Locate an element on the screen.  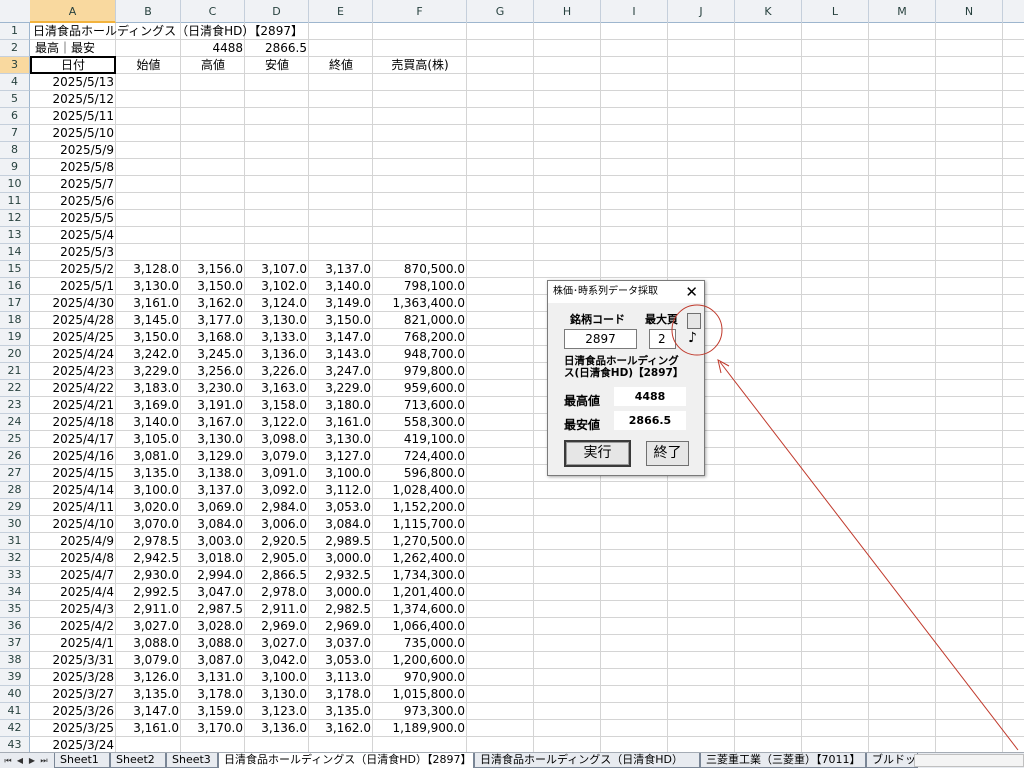
value-cell: 3,006.0 is located at coordinates (277, 524).